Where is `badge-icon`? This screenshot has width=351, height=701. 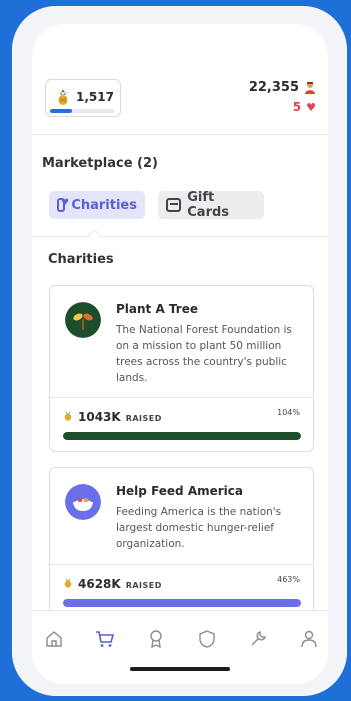
badge-icon is located at coordinates (156, 639).